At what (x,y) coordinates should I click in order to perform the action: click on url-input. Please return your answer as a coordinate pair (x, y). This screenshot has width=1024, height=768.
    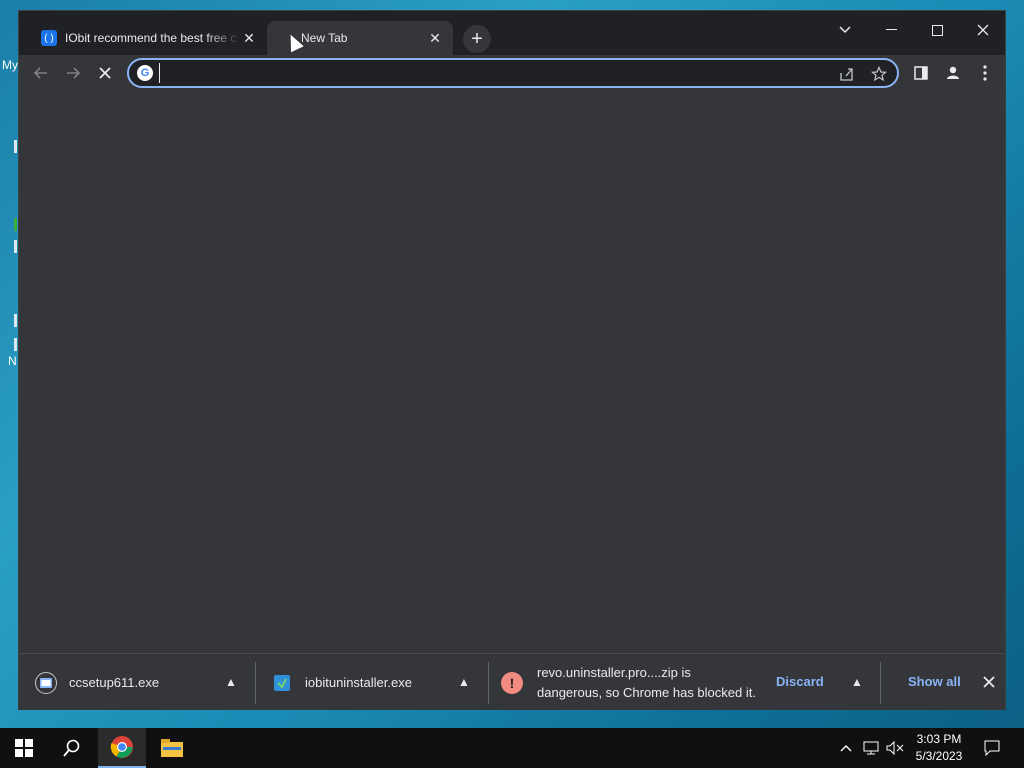
    Looking at the image, I should click on (489, 73).